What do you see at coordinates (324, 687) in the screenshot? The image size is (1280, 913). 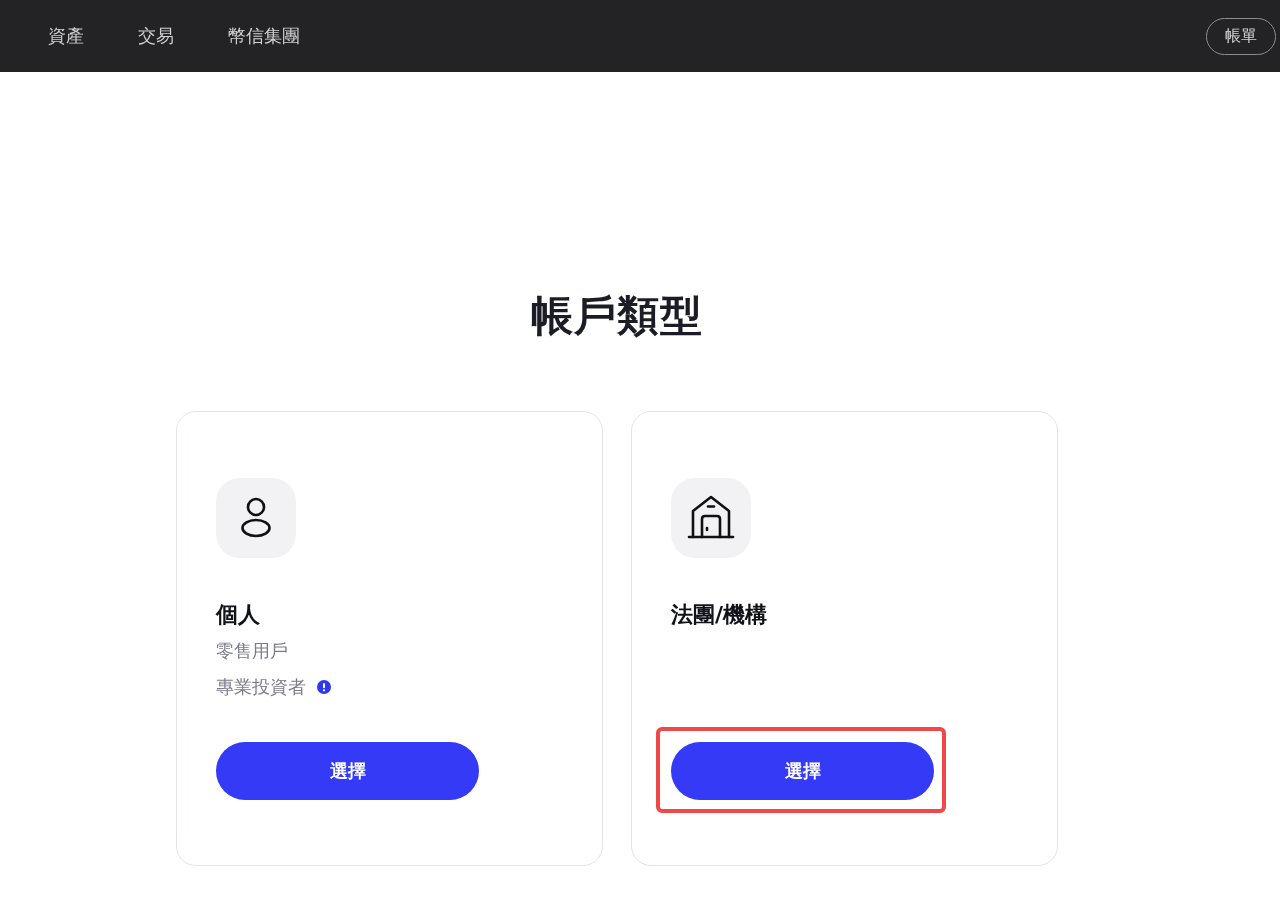 I see `exclamation-icon` at bounding box center [324, 687].